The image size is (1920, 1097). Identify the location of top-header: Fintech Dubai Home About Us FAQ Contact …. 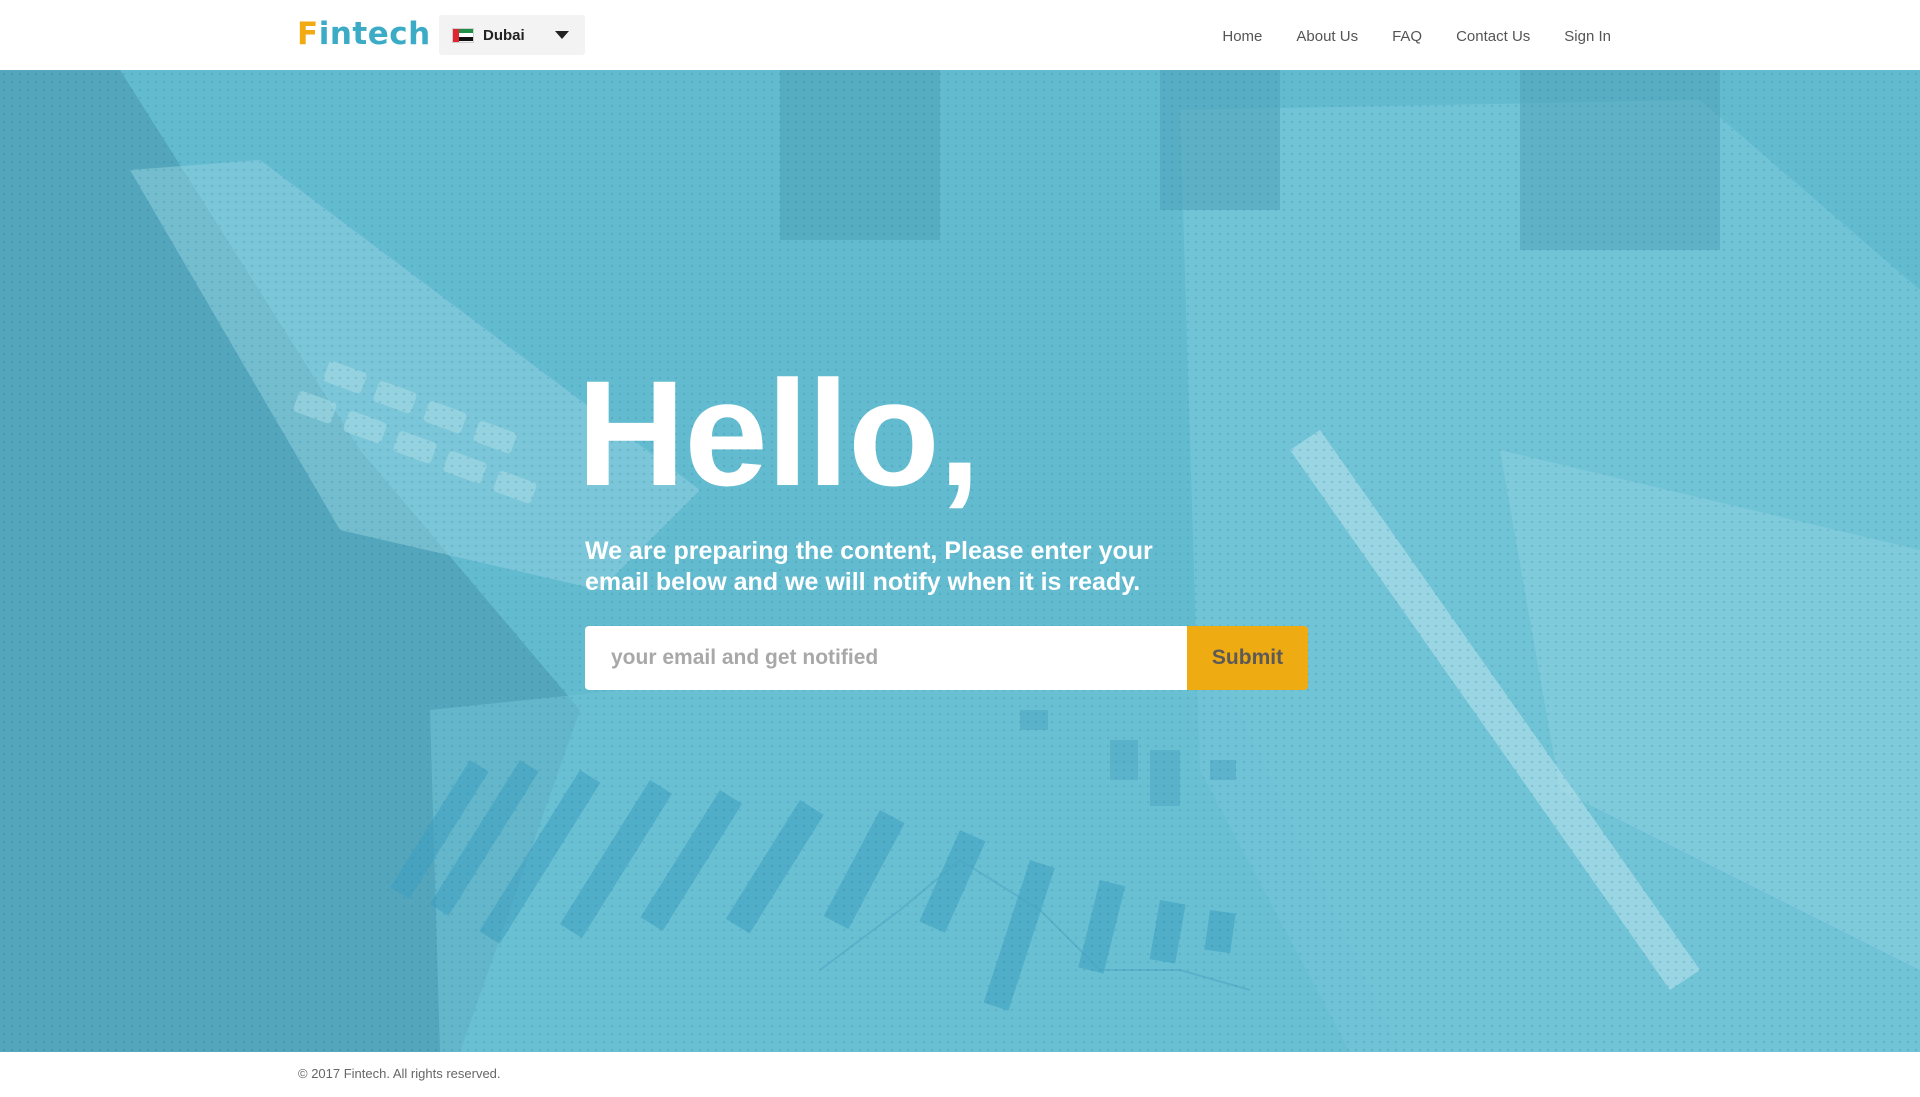
(960, 35).